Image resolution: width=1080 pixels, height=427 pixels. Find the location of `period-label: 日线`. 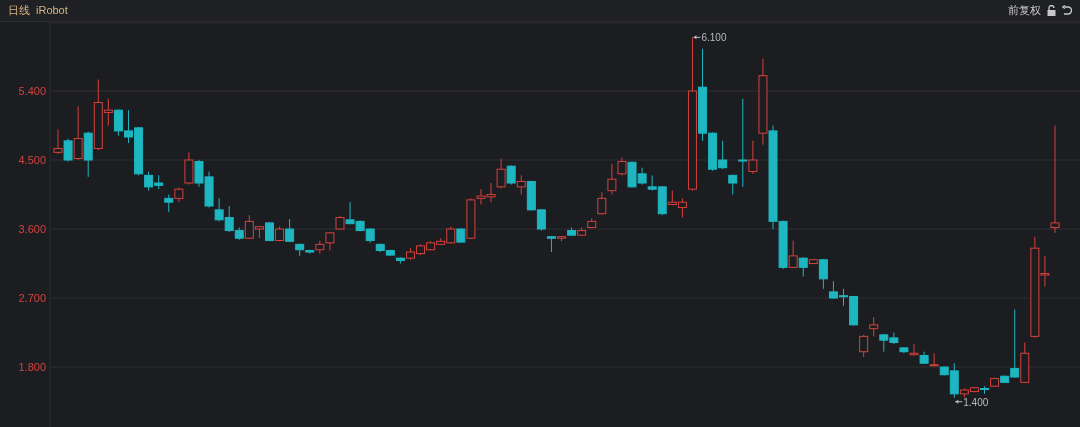

period-label: 日线 is located at coordinates (19, 11).